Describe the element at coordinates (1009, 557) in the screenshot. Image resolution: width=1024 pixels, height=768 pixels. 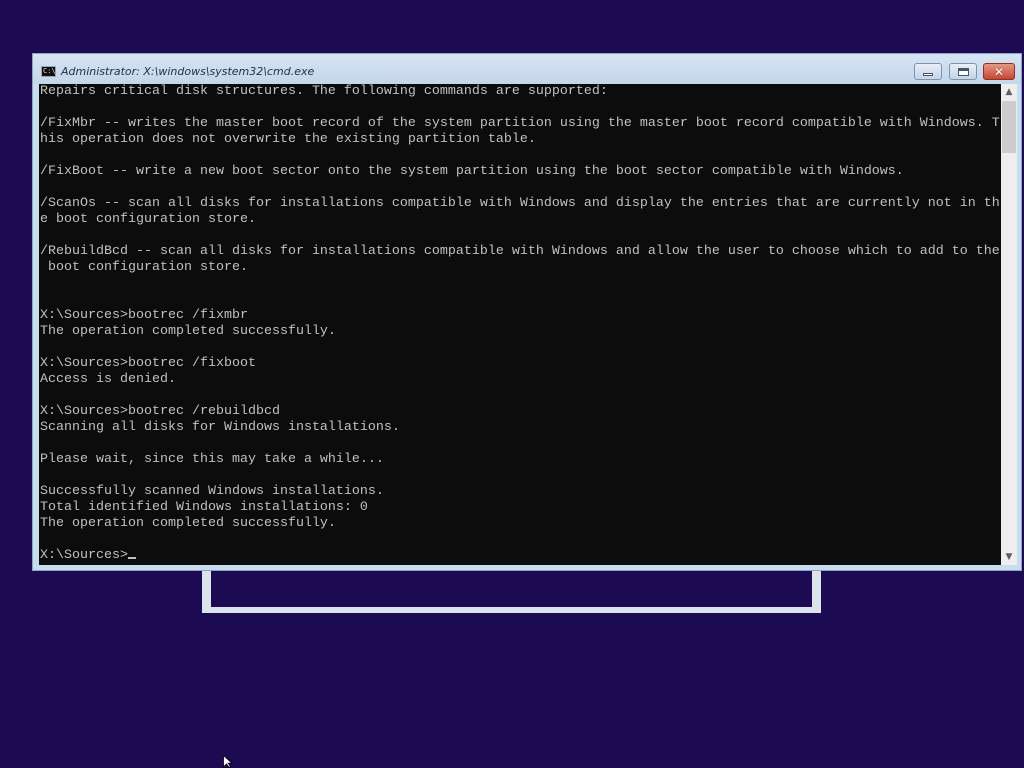
I see `scroll-down-arrow-icon: ▼` at that location.